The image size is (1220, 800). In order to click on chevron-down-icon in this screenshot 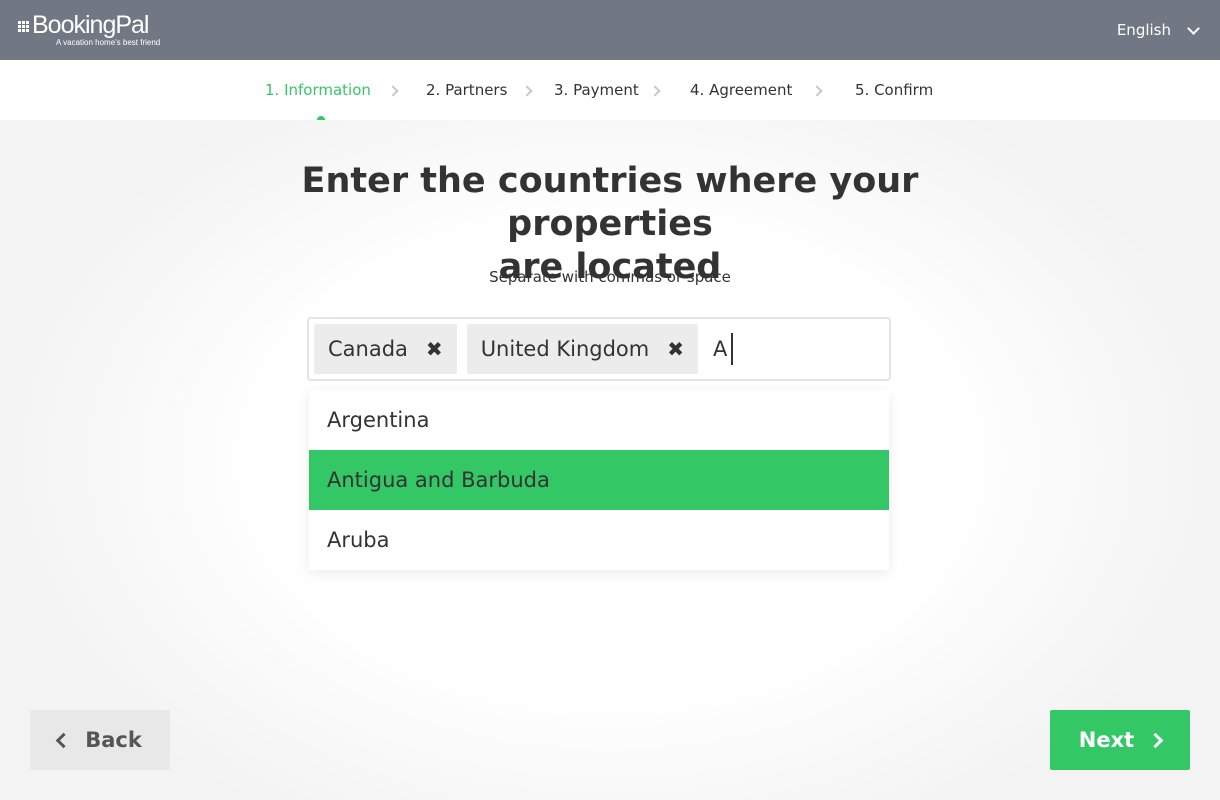, I will do `click(1193, 28)`.